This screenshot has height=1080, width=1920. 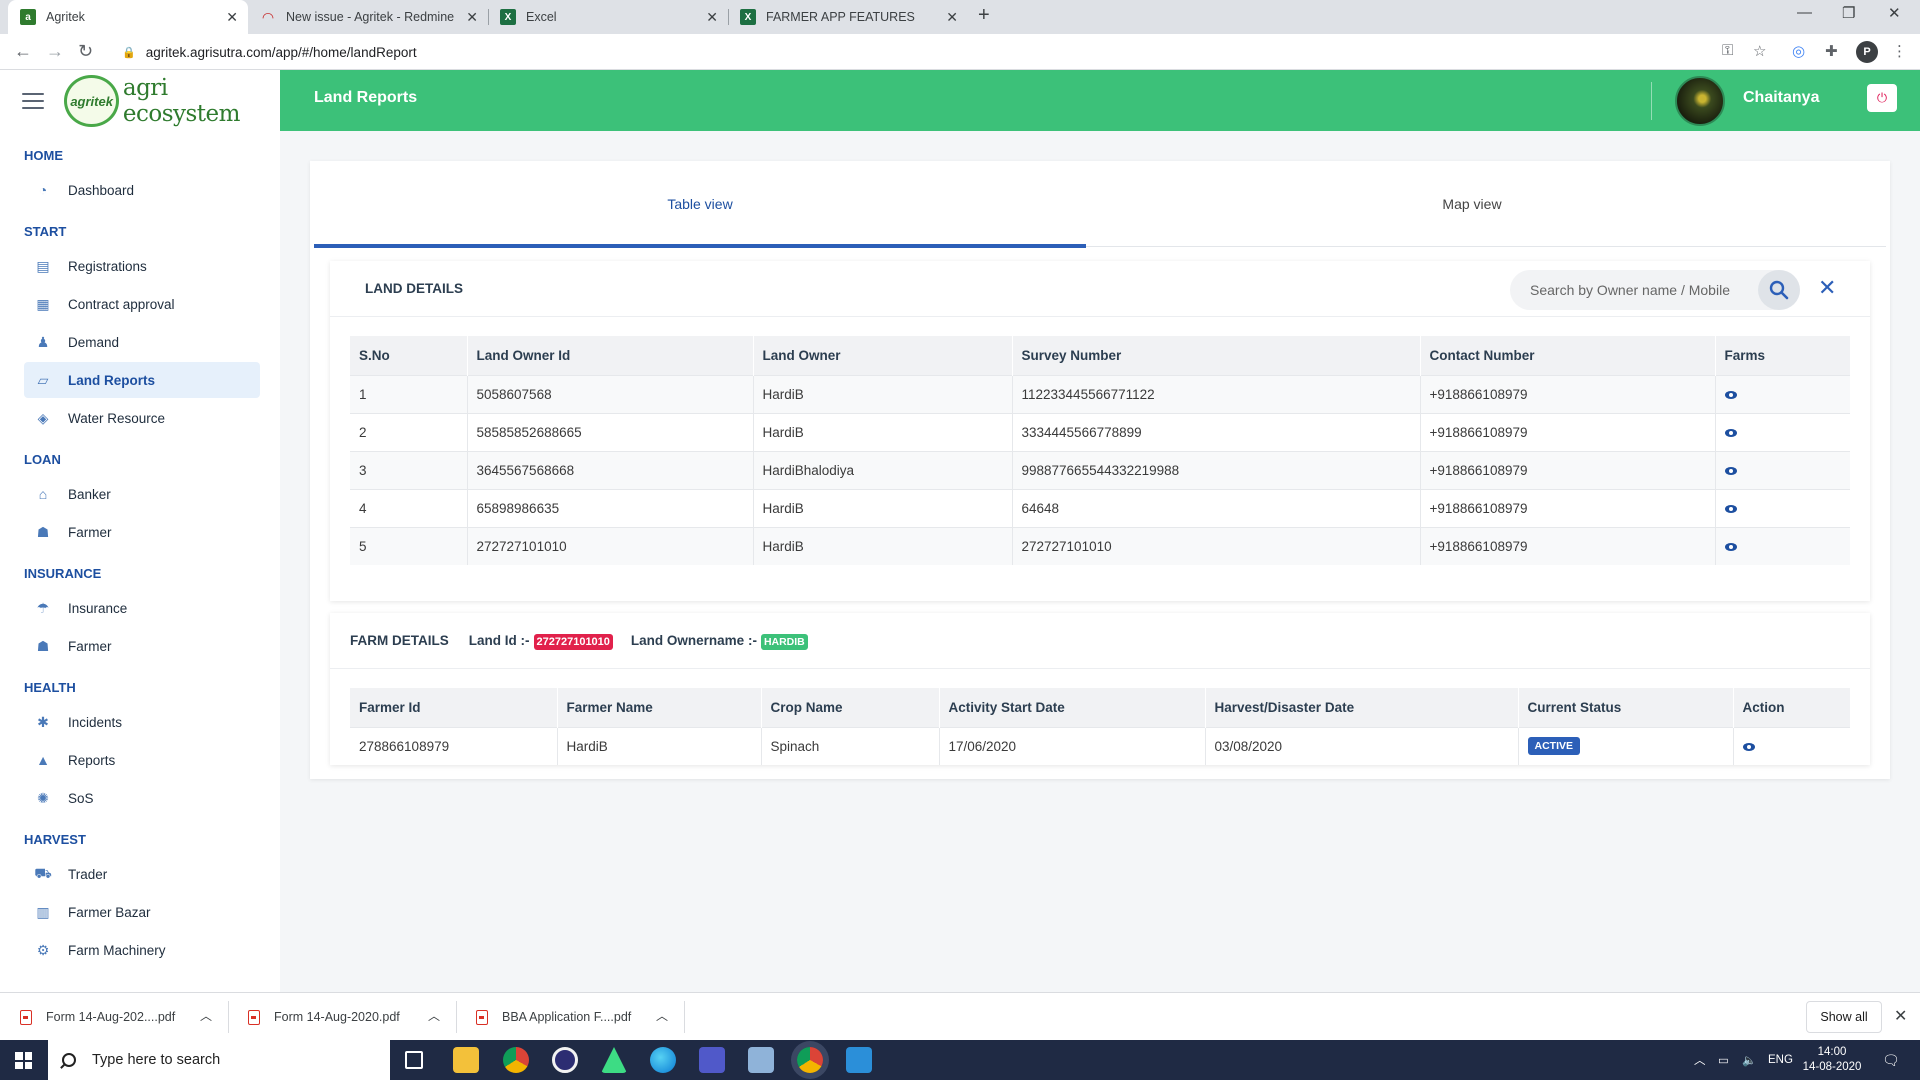 What do you see at coordinates (1891, 1060) in the screenshot?
I see `notification-icon: 🗨` at bounding box center [1891, 1060].